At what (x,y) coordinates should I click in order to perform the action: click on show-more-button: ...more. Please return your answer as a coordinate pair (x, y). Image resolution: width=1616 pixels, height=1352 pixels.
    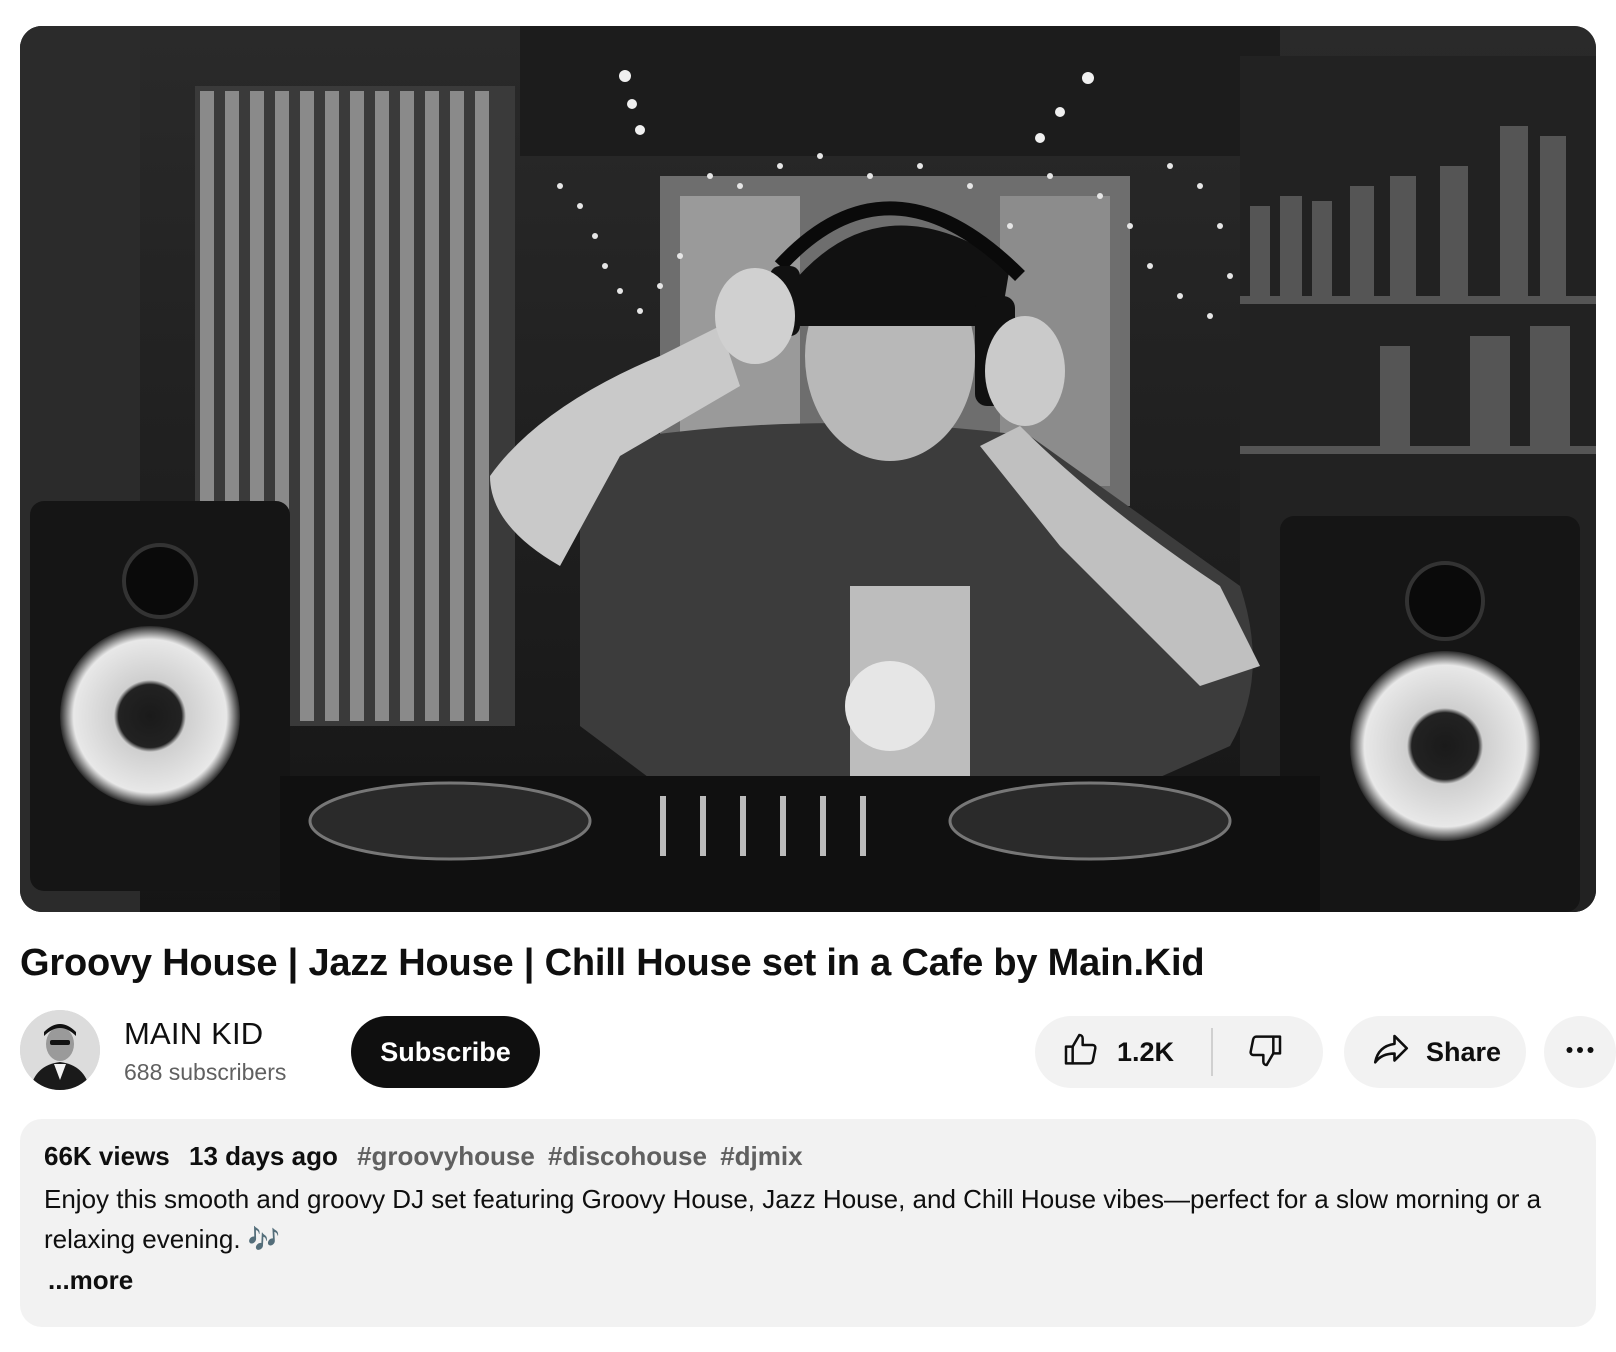
    Looking at the image, I should click on (90, 1280).